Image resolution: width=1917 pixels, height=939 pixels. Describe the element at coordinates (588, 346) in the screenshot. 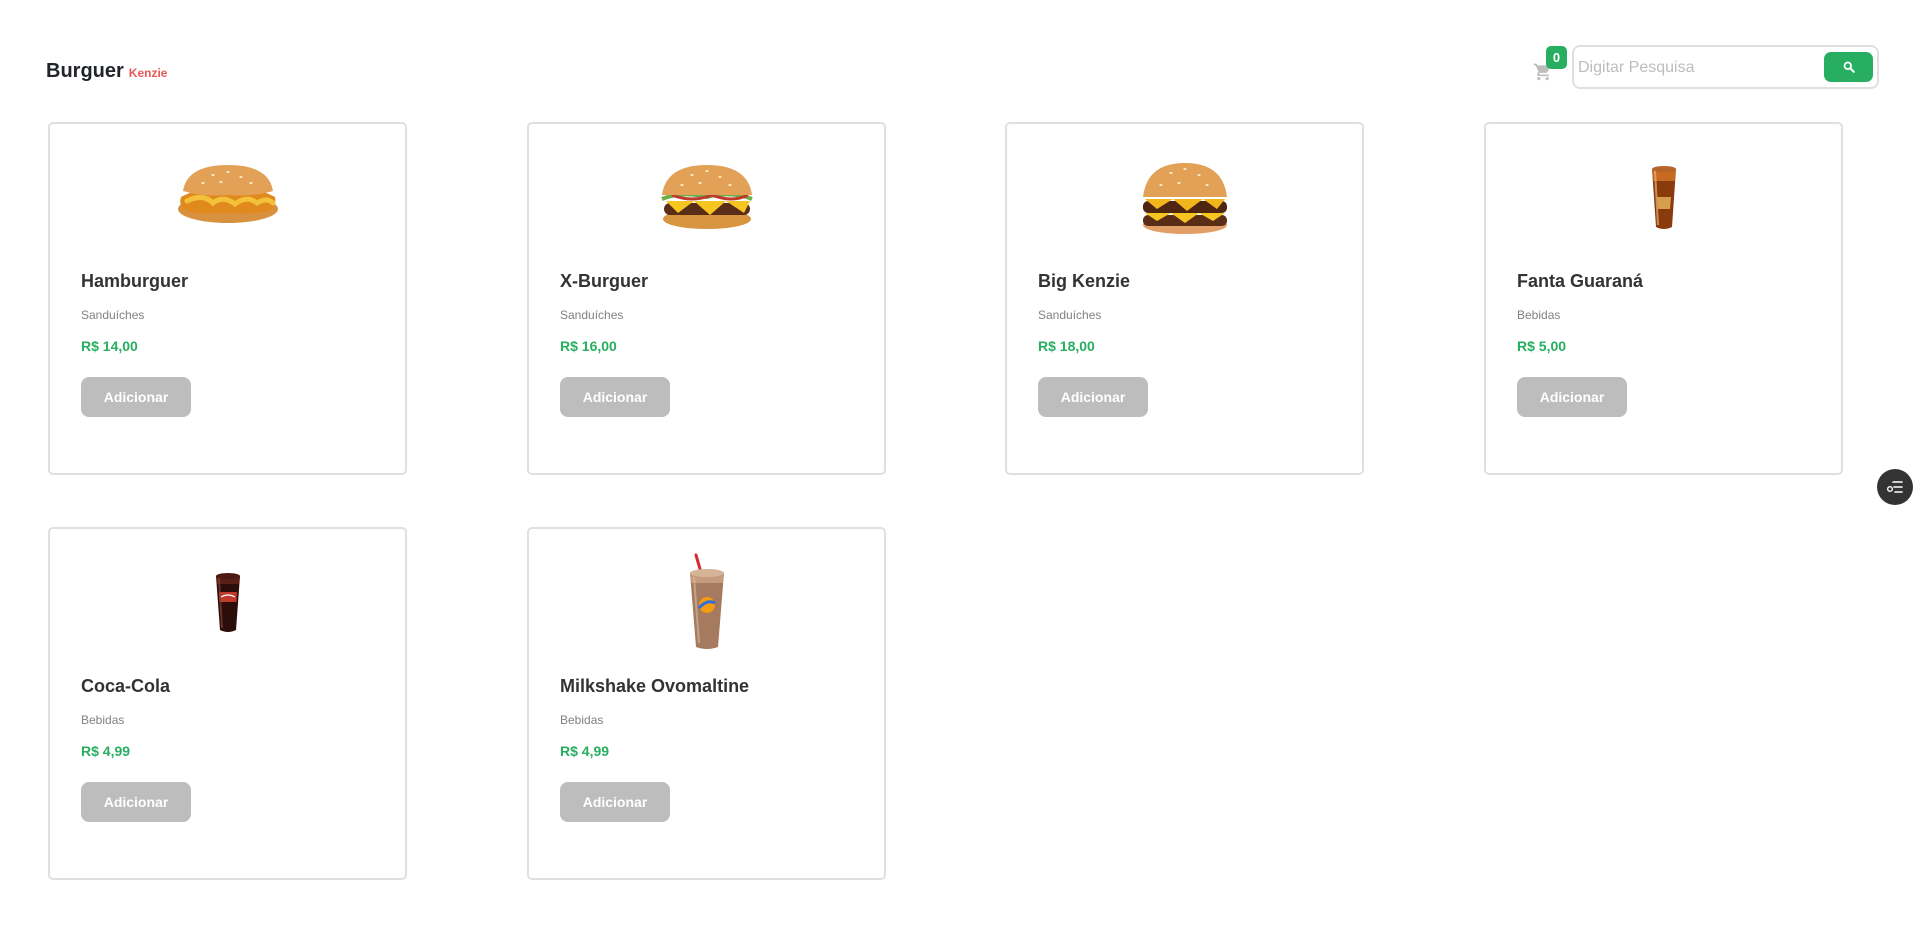

I see `product-price: R$ 16,00` at that location.